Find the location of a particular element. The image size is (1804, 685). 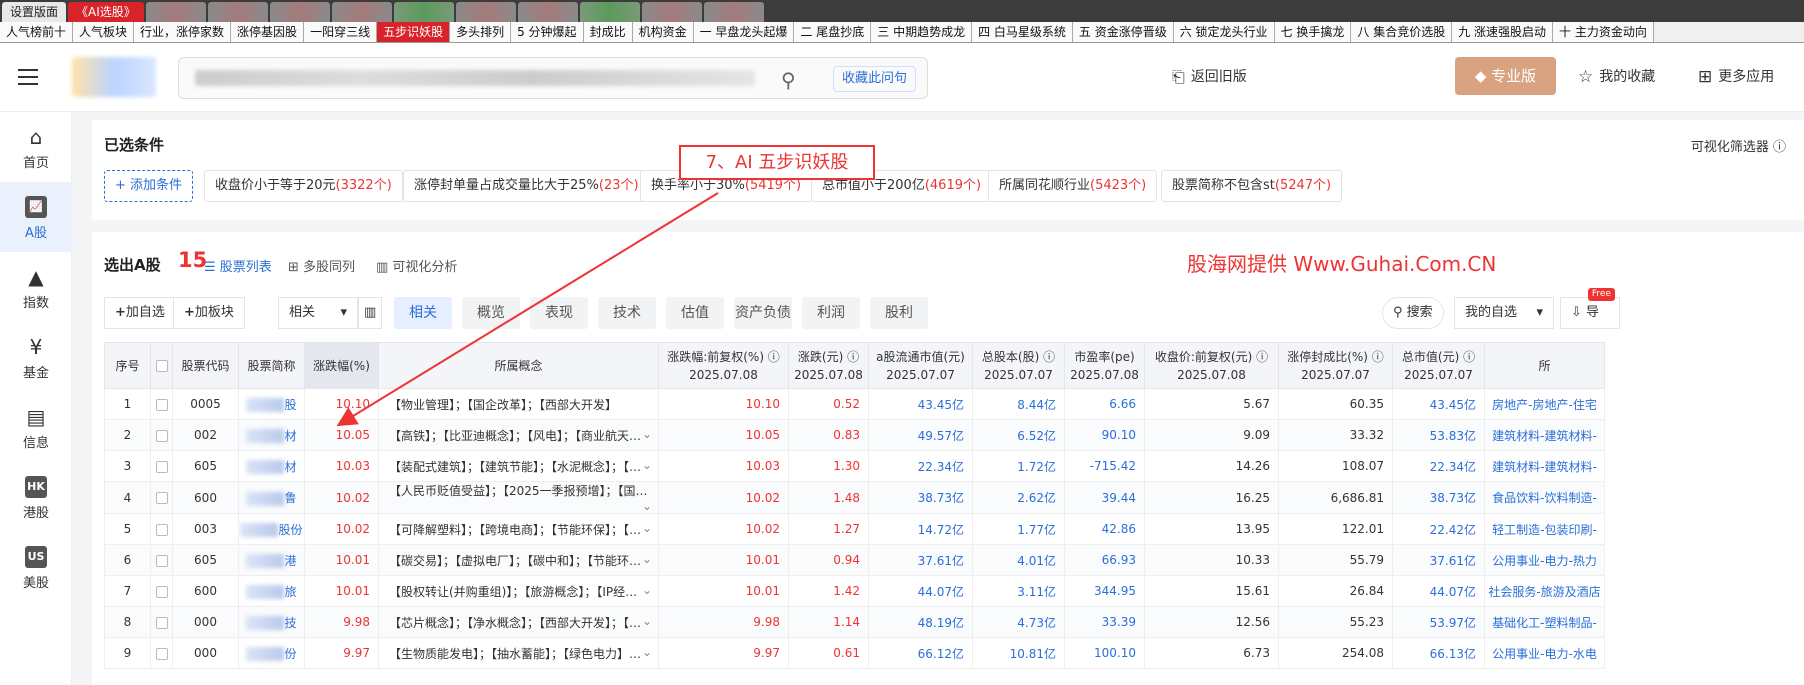

field-tab-4: 估值 is located at coordinates (695, 313).